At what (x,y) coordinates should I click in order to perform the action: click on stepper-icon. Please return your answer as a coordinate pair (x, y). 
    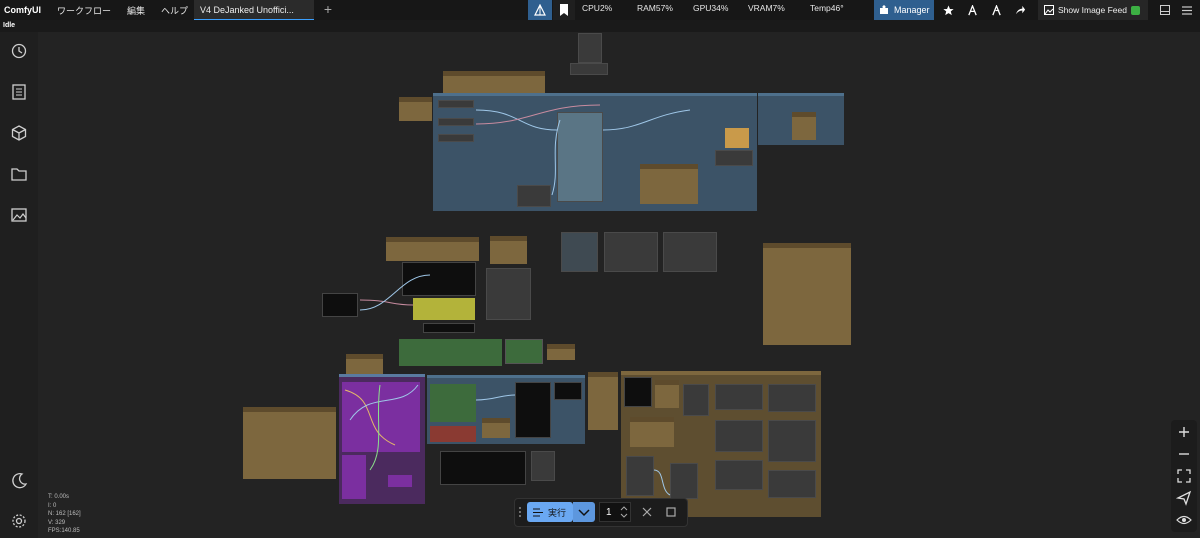
    Looking at the image, I should click on (624, 512).